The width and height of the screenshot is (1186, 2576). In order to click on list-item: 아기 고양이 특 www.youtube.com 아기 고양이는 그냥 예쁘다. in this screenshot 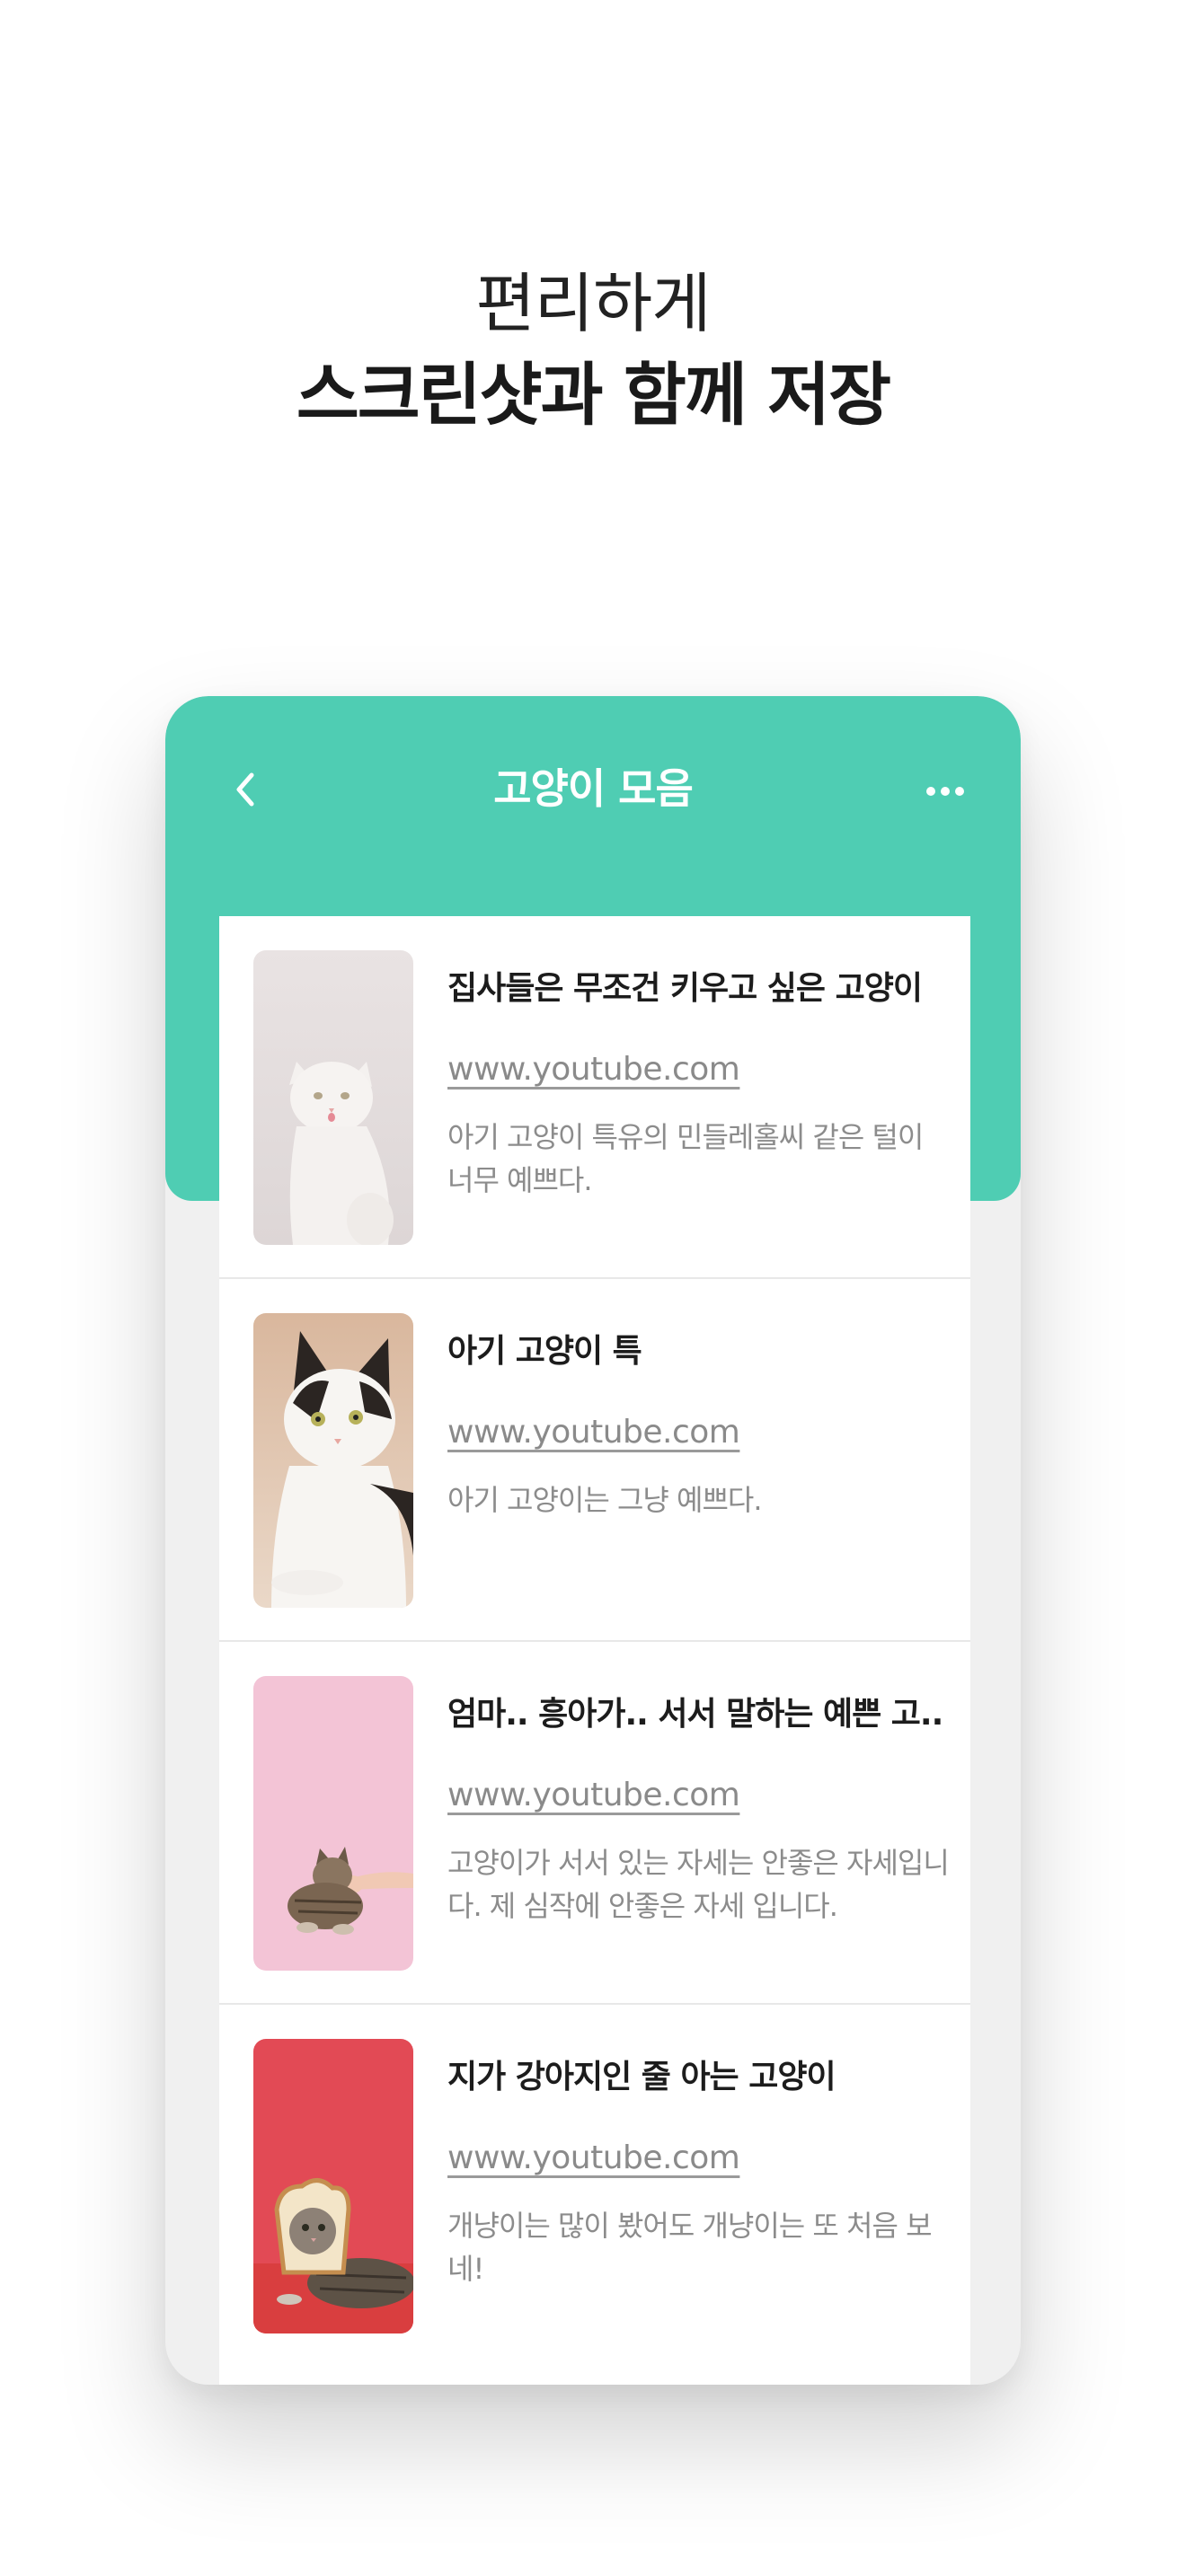, I will do `click(594, 1460)`.